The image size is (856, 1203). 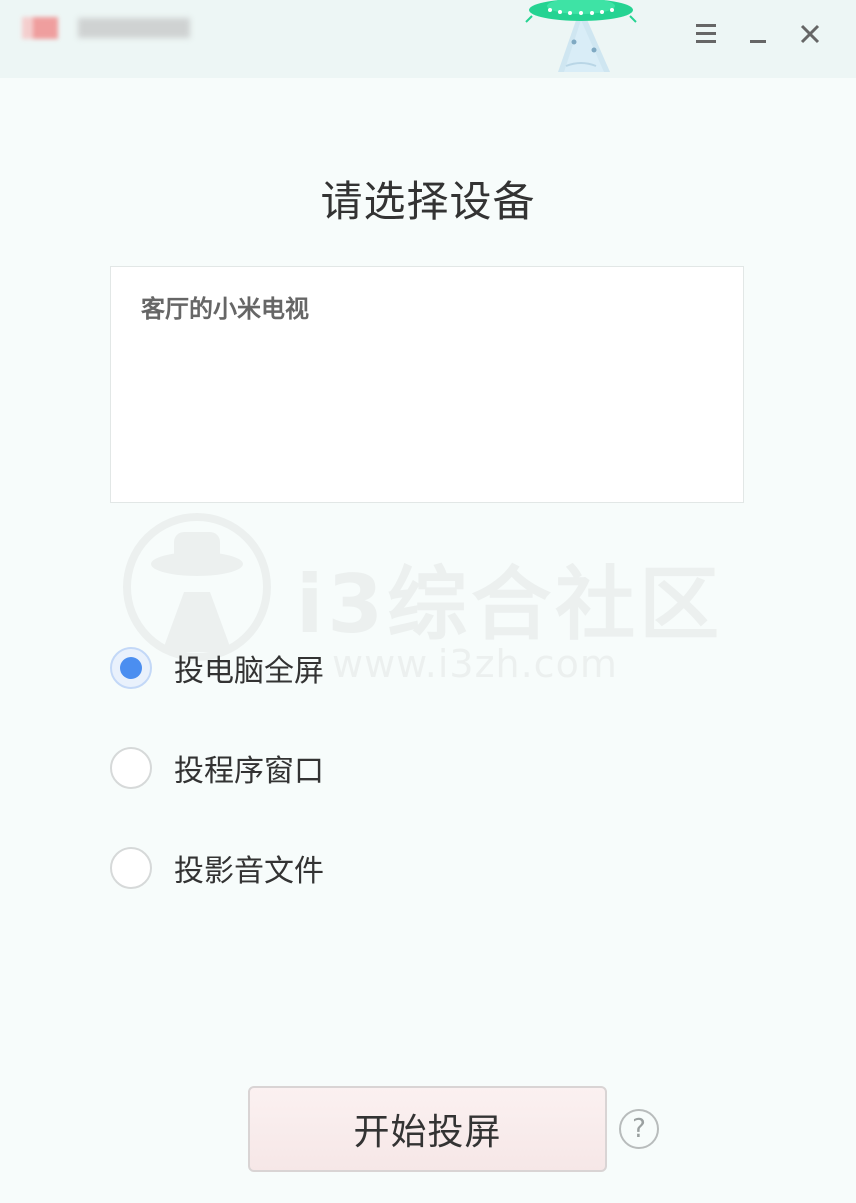 I want to click on option-program-window: 投程序窗口, so click(x=217, y=768).